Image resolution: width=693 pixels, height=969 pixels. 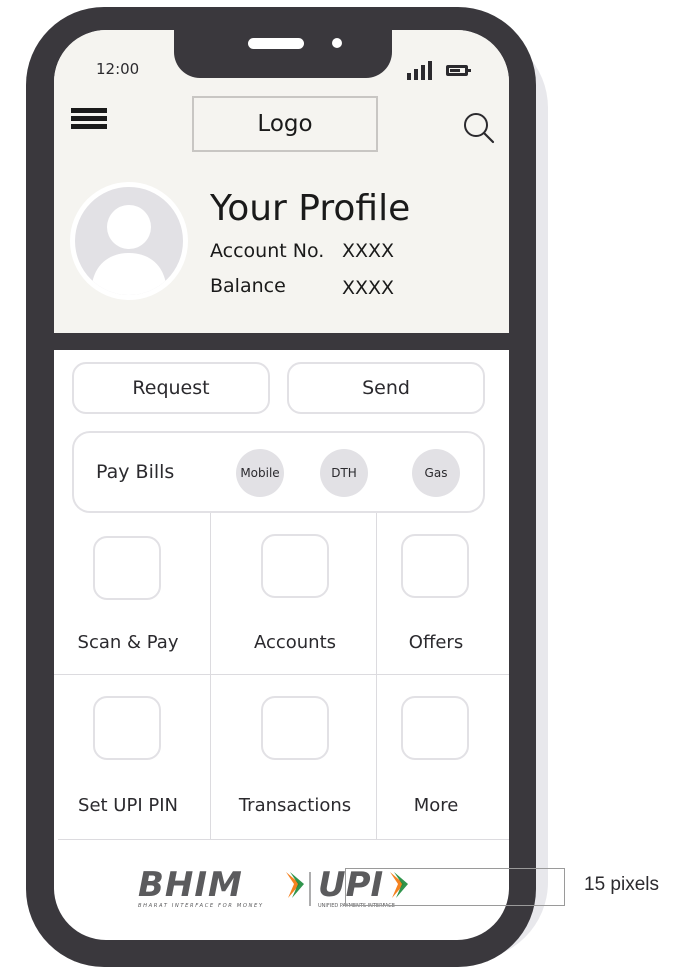 What do you see at coordinates (455, 887) in the screenshot?
I see `measurement-annotation-box` at bounding box center [455, 887].